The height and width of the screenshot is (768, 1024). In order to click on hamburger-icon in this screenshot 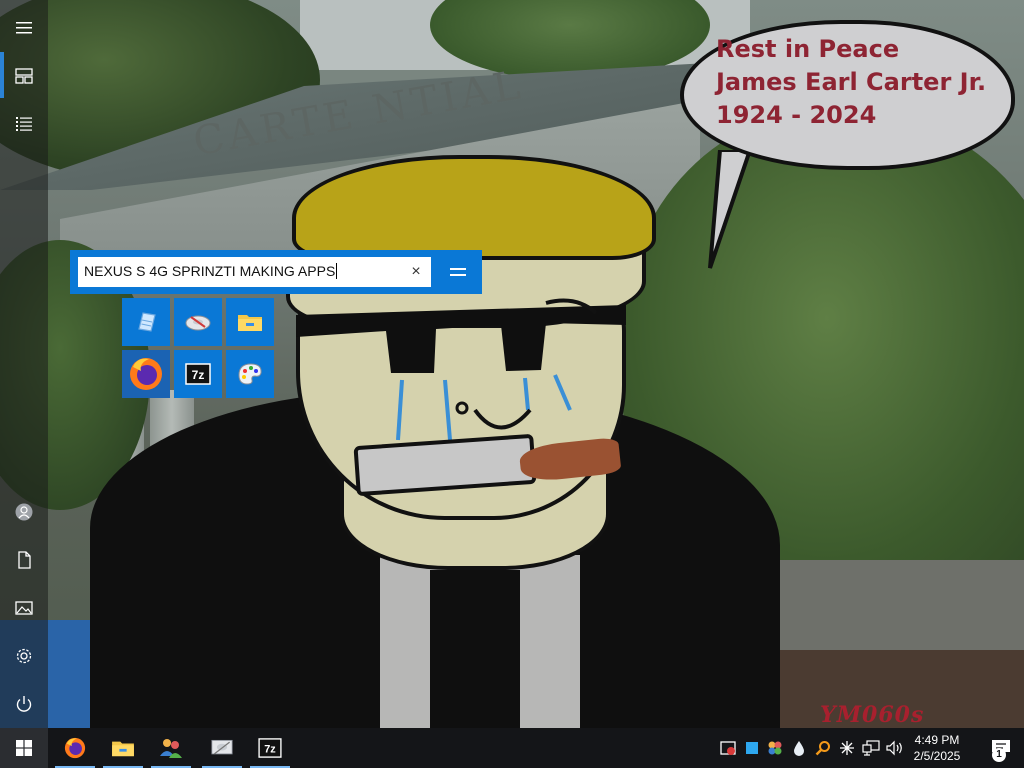, I will do `click(24, 28)`.